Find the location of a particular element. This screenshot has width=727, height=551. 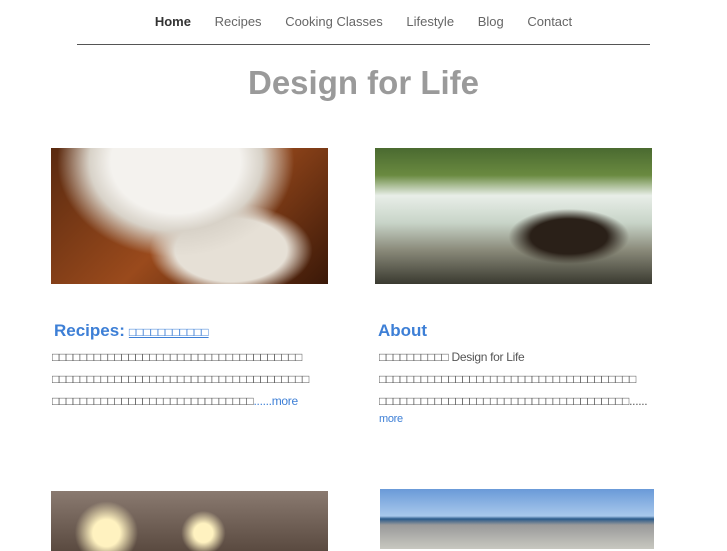

site-title: Design for Life is located at coordinates (363, 82).